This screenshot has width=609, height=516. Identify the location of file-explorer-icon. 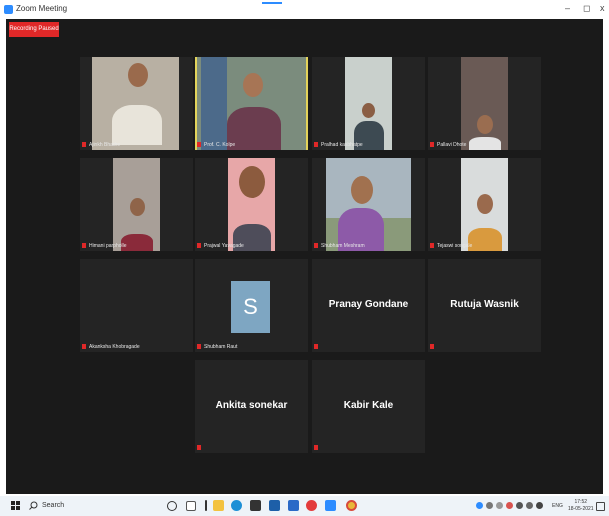
(218, 505).